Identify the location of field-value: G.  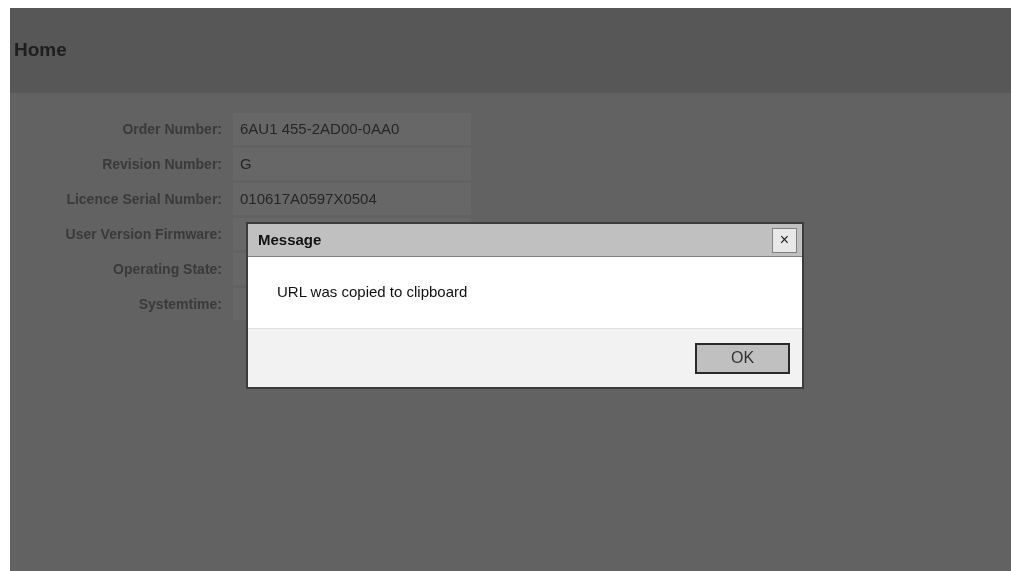
(352, 164).